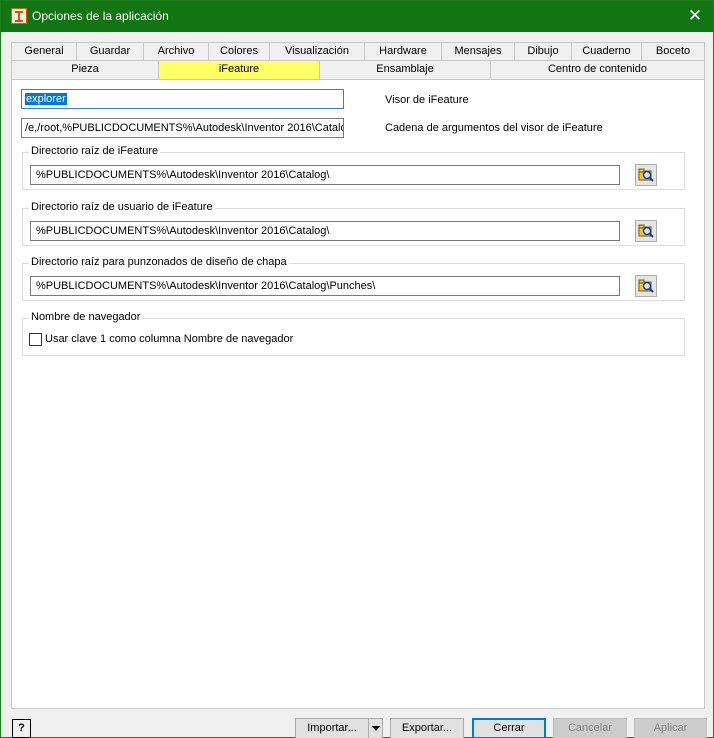 This screenshot has height=738, width=714. I want to click on tab-guardar: Guardar, so click(110, 51).